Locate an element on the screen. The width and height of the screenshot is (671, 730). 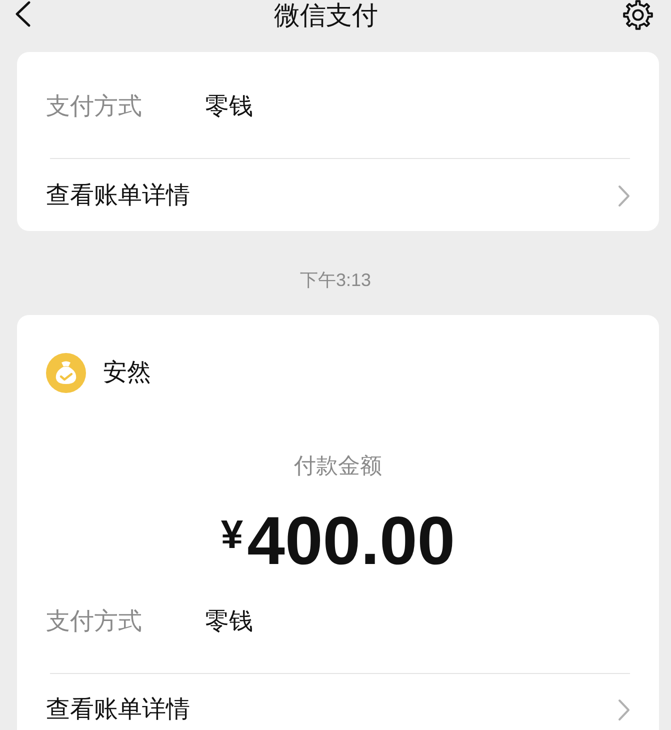
settings-icon is located at coordinates (638, 15).